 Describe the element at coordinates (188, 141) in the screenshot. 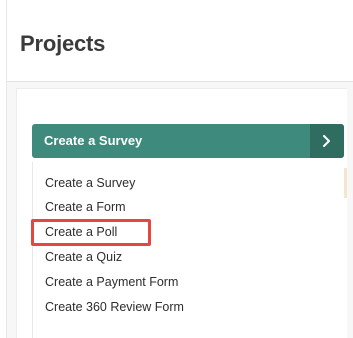

I see `create-survey-button: Create a Survey` at that location.